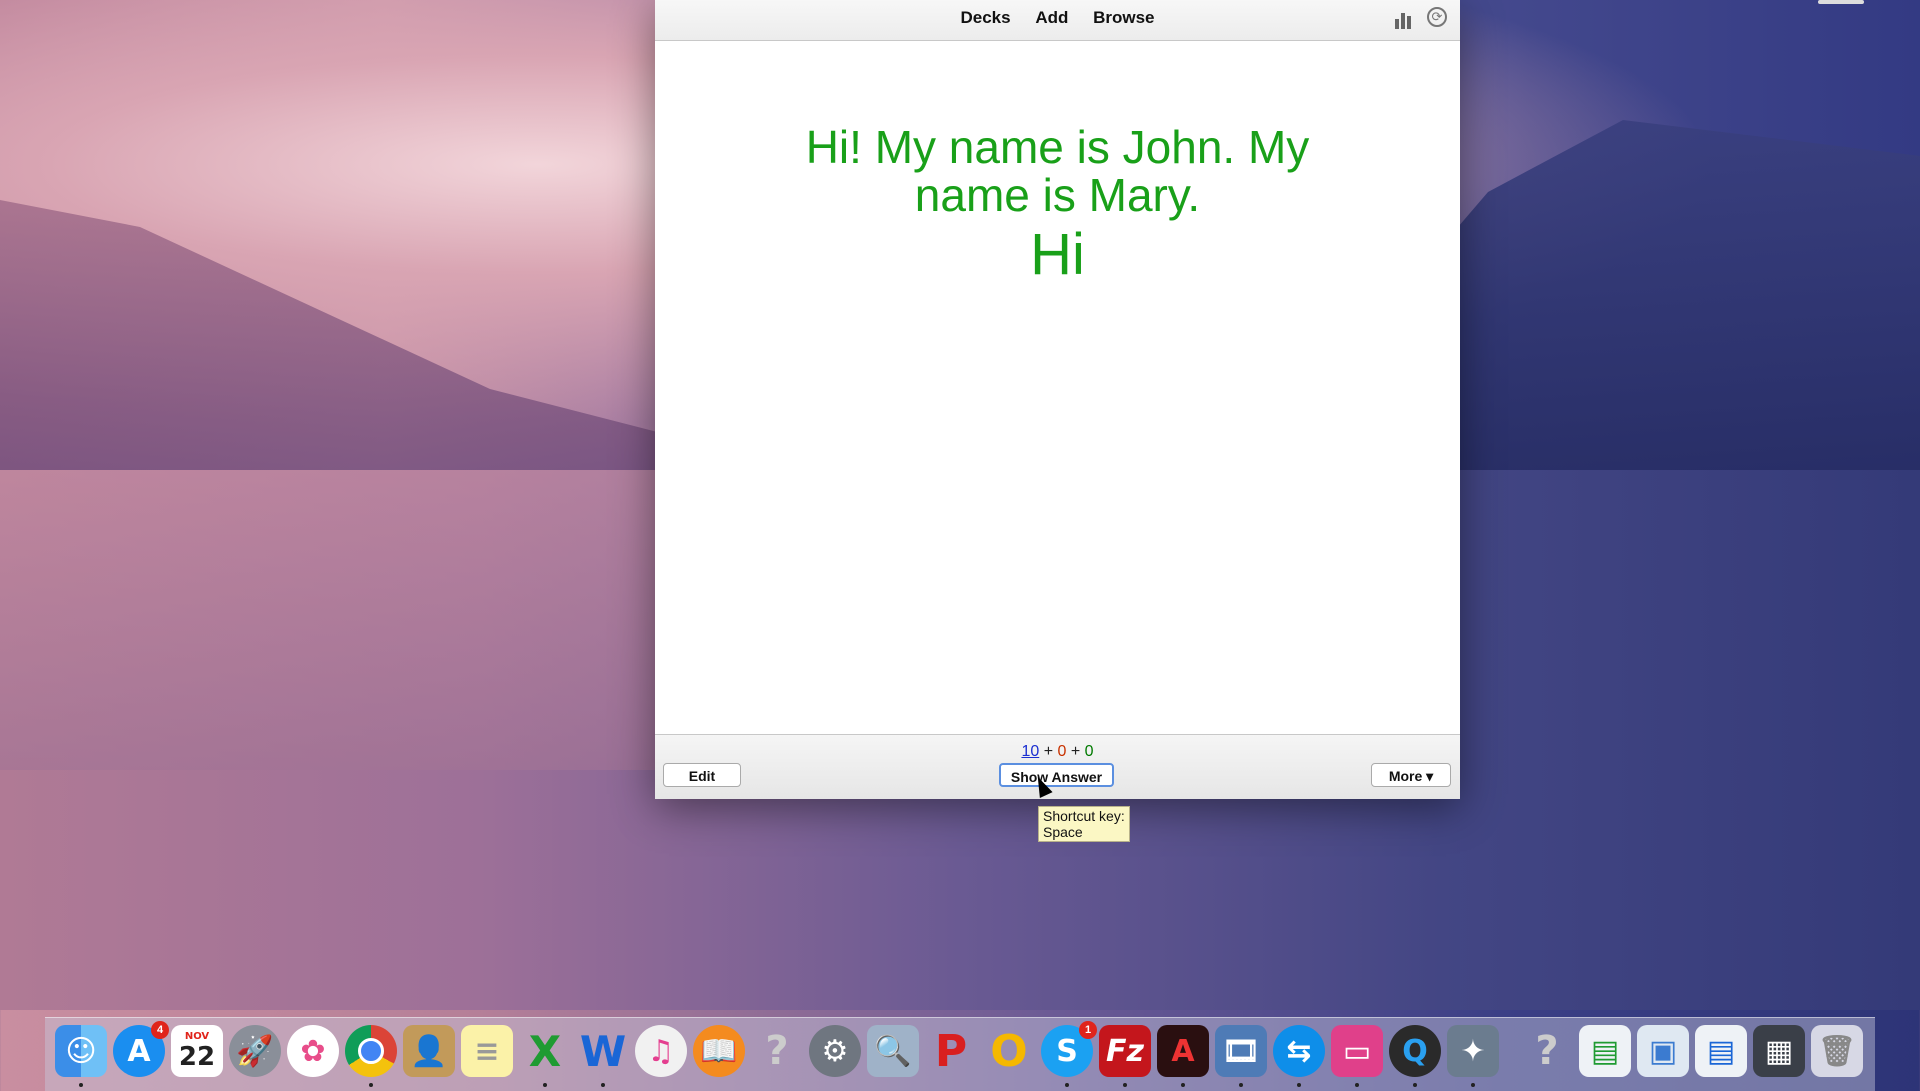  What do you see at coordinates (719, 1051) in the screenshot?
I see `ibooks-icon: 📖` at bounding box center [719, 1051].